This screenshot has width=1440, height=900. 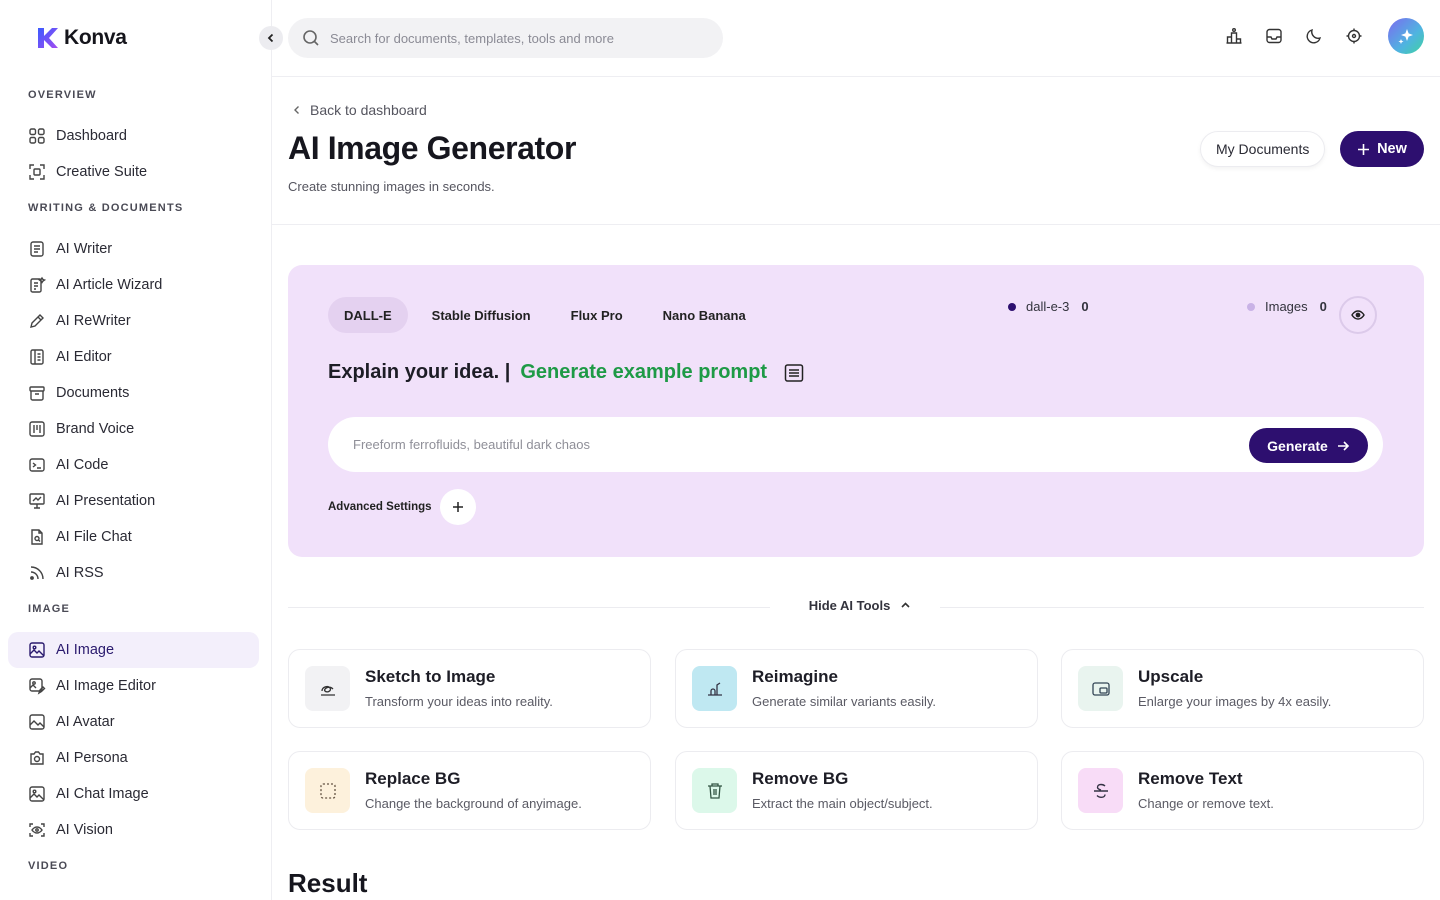 What do you see at coordinates (643, 372) in the screenshot?
I see `generate-example-prompt-link: Generate example prompt` at bounding box center [643, 372].